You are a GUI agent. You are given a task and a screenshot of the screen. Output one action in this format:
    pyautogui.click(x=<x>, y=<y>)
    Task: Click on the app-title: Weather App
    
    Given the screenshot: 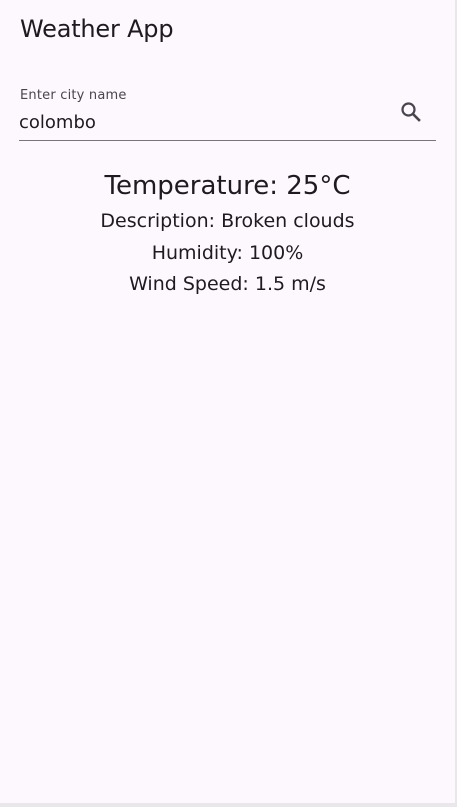 What is the action you would take?
    pyautogui.click(x=97, y=29)
    